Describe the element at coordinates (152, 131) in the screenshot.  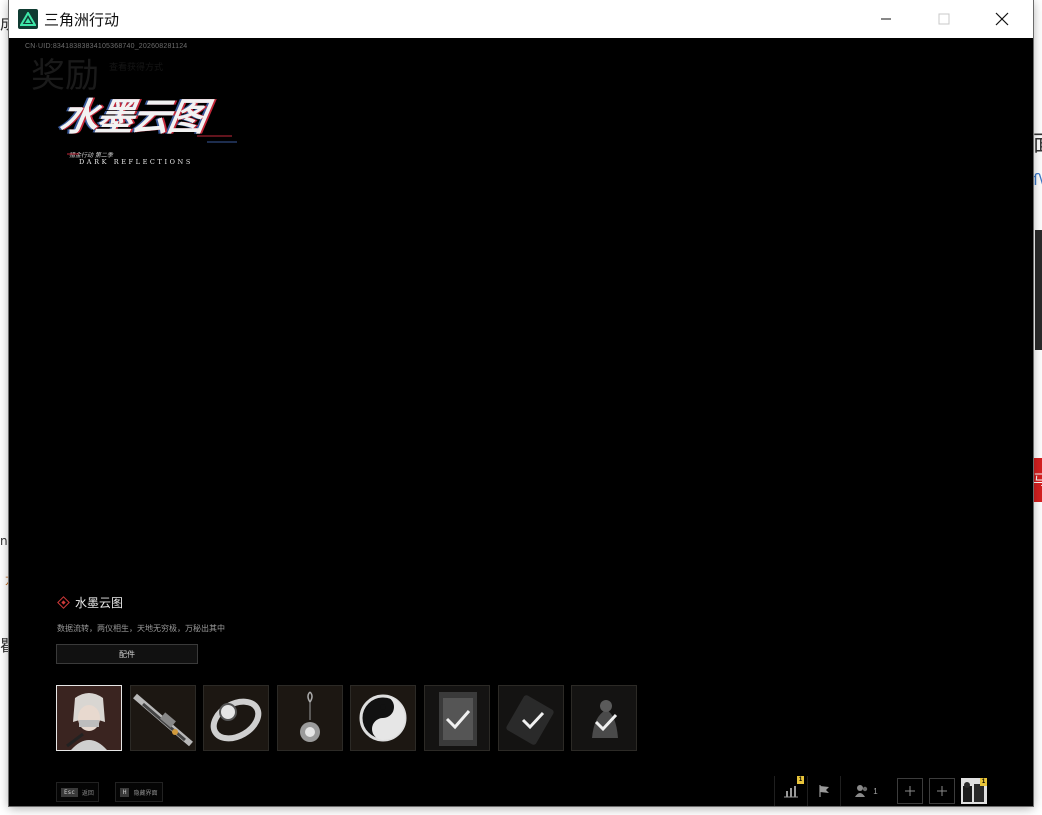
I see `skin-logo: 水墨云图 猎金行动 第二季 DARK REFLECTIONS` at that location.